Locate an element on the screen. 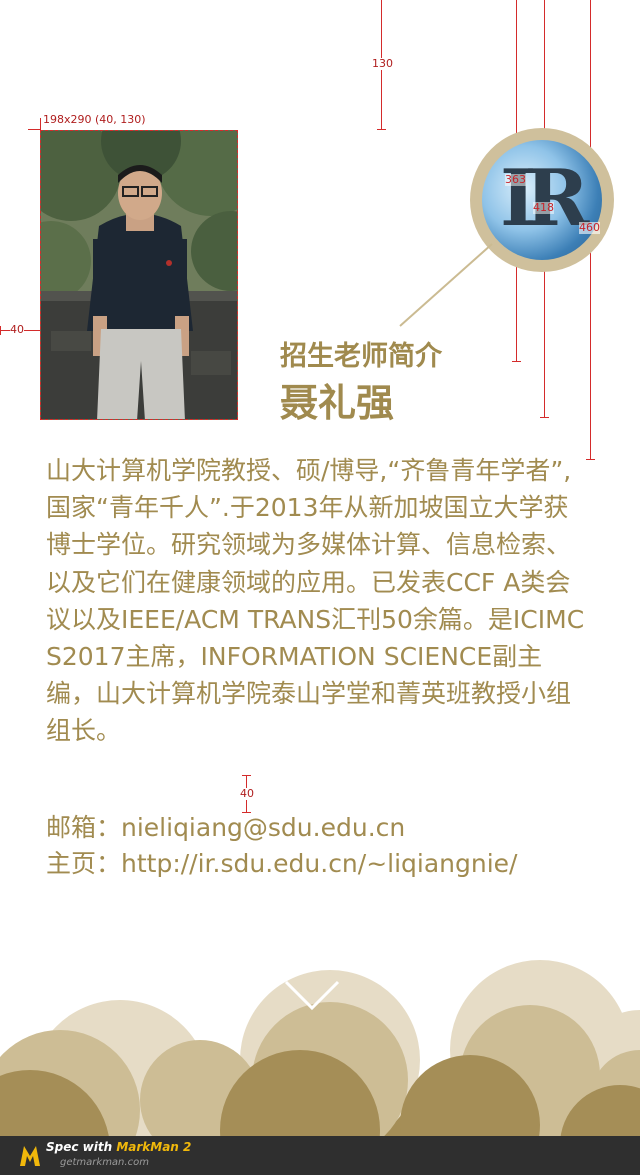  globe-icon: IR is located at coordinates (542, 200).